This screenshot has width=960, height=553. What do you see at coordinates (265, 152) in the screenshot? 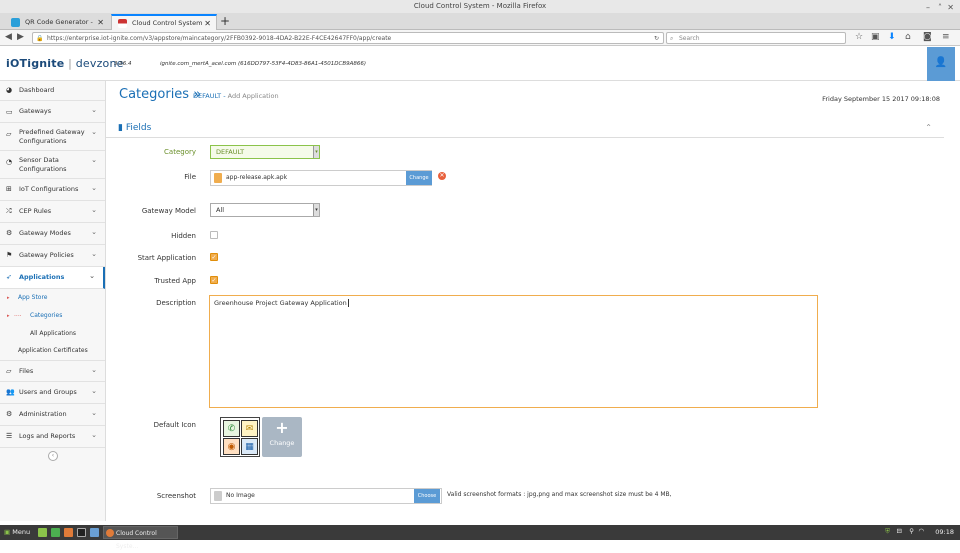
I see `category-select: DEFAULT ▾` at bounding box center [265, 152].